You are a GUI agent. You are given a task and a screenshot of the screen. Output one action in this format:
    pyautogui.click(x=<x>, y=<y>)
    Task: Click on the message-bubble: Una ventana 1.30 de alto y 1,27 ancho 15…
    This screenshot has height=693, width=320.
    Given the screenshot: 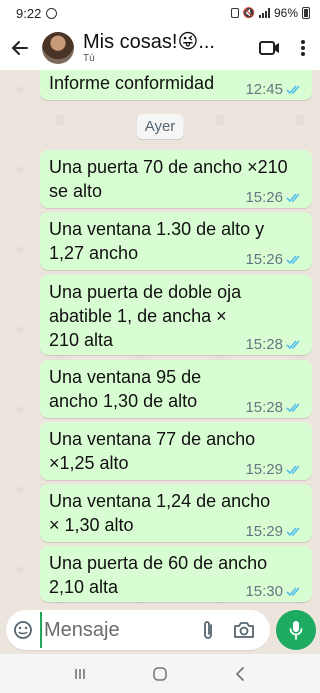 What is the action you would take?
    pyautogui.click(x=176, y=241)
    